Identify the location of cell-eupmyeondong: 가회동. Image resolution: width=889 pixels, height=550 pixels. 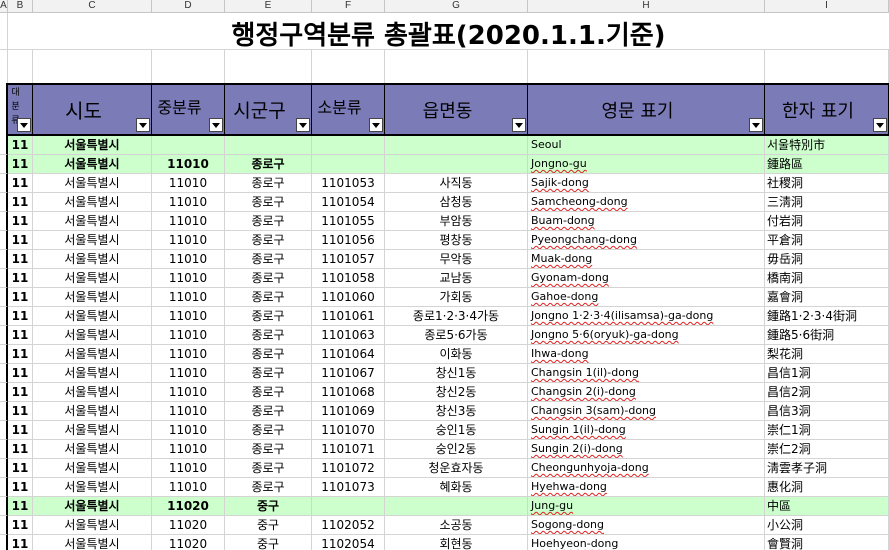
(456, 297).